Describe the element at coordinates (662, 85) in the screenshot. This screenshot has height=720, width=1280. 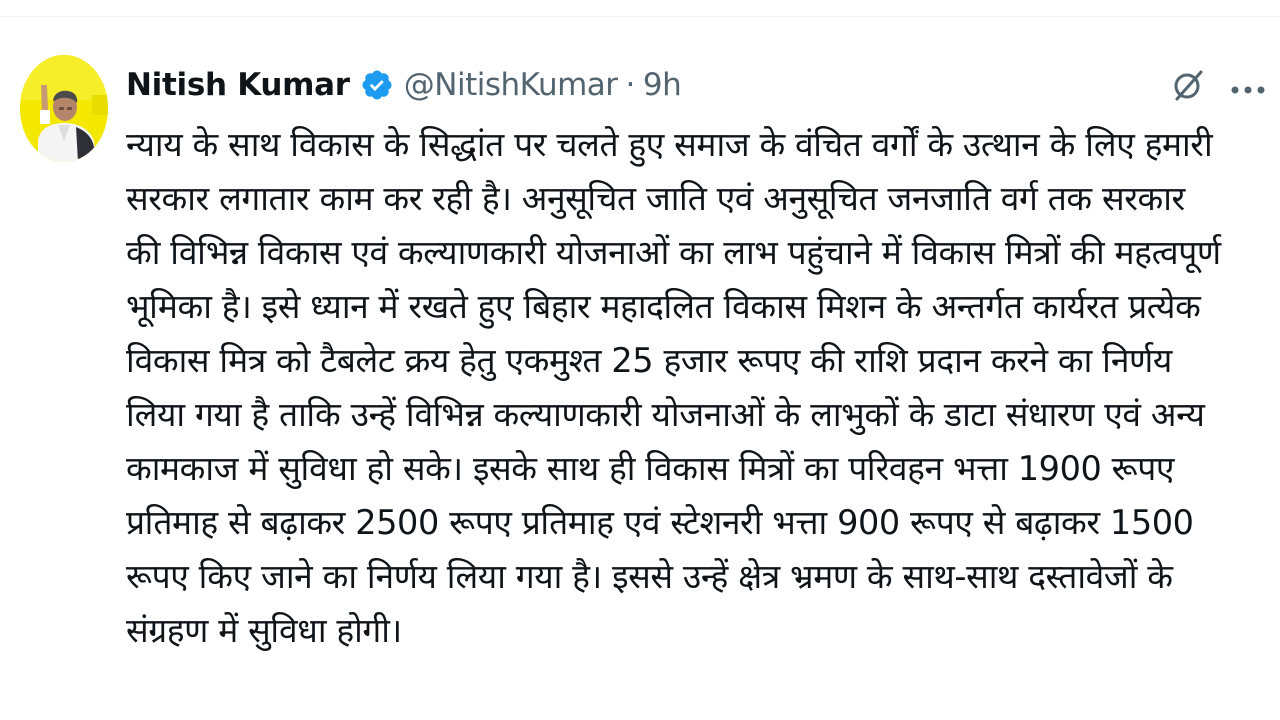
I see `tweet-timestamp: 9h` at that location.